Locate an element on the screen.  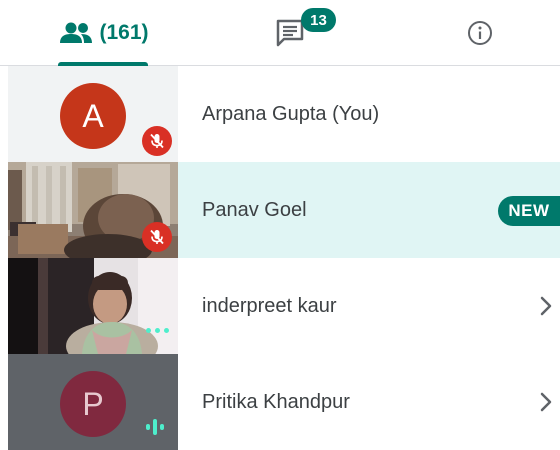
avatar: A is located at coordinates (93, 116).